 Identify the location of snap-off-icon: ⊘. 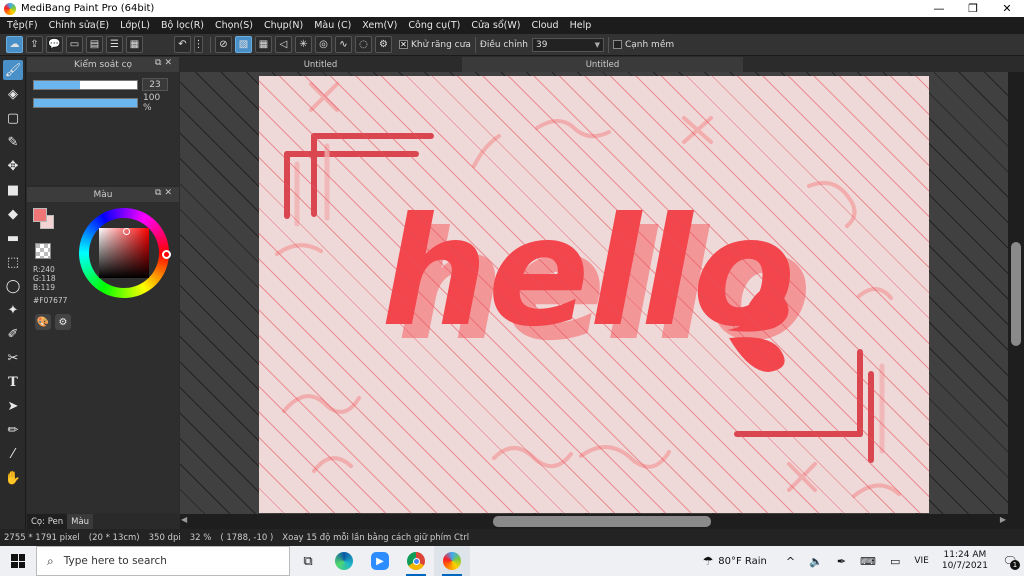
(223, 44).